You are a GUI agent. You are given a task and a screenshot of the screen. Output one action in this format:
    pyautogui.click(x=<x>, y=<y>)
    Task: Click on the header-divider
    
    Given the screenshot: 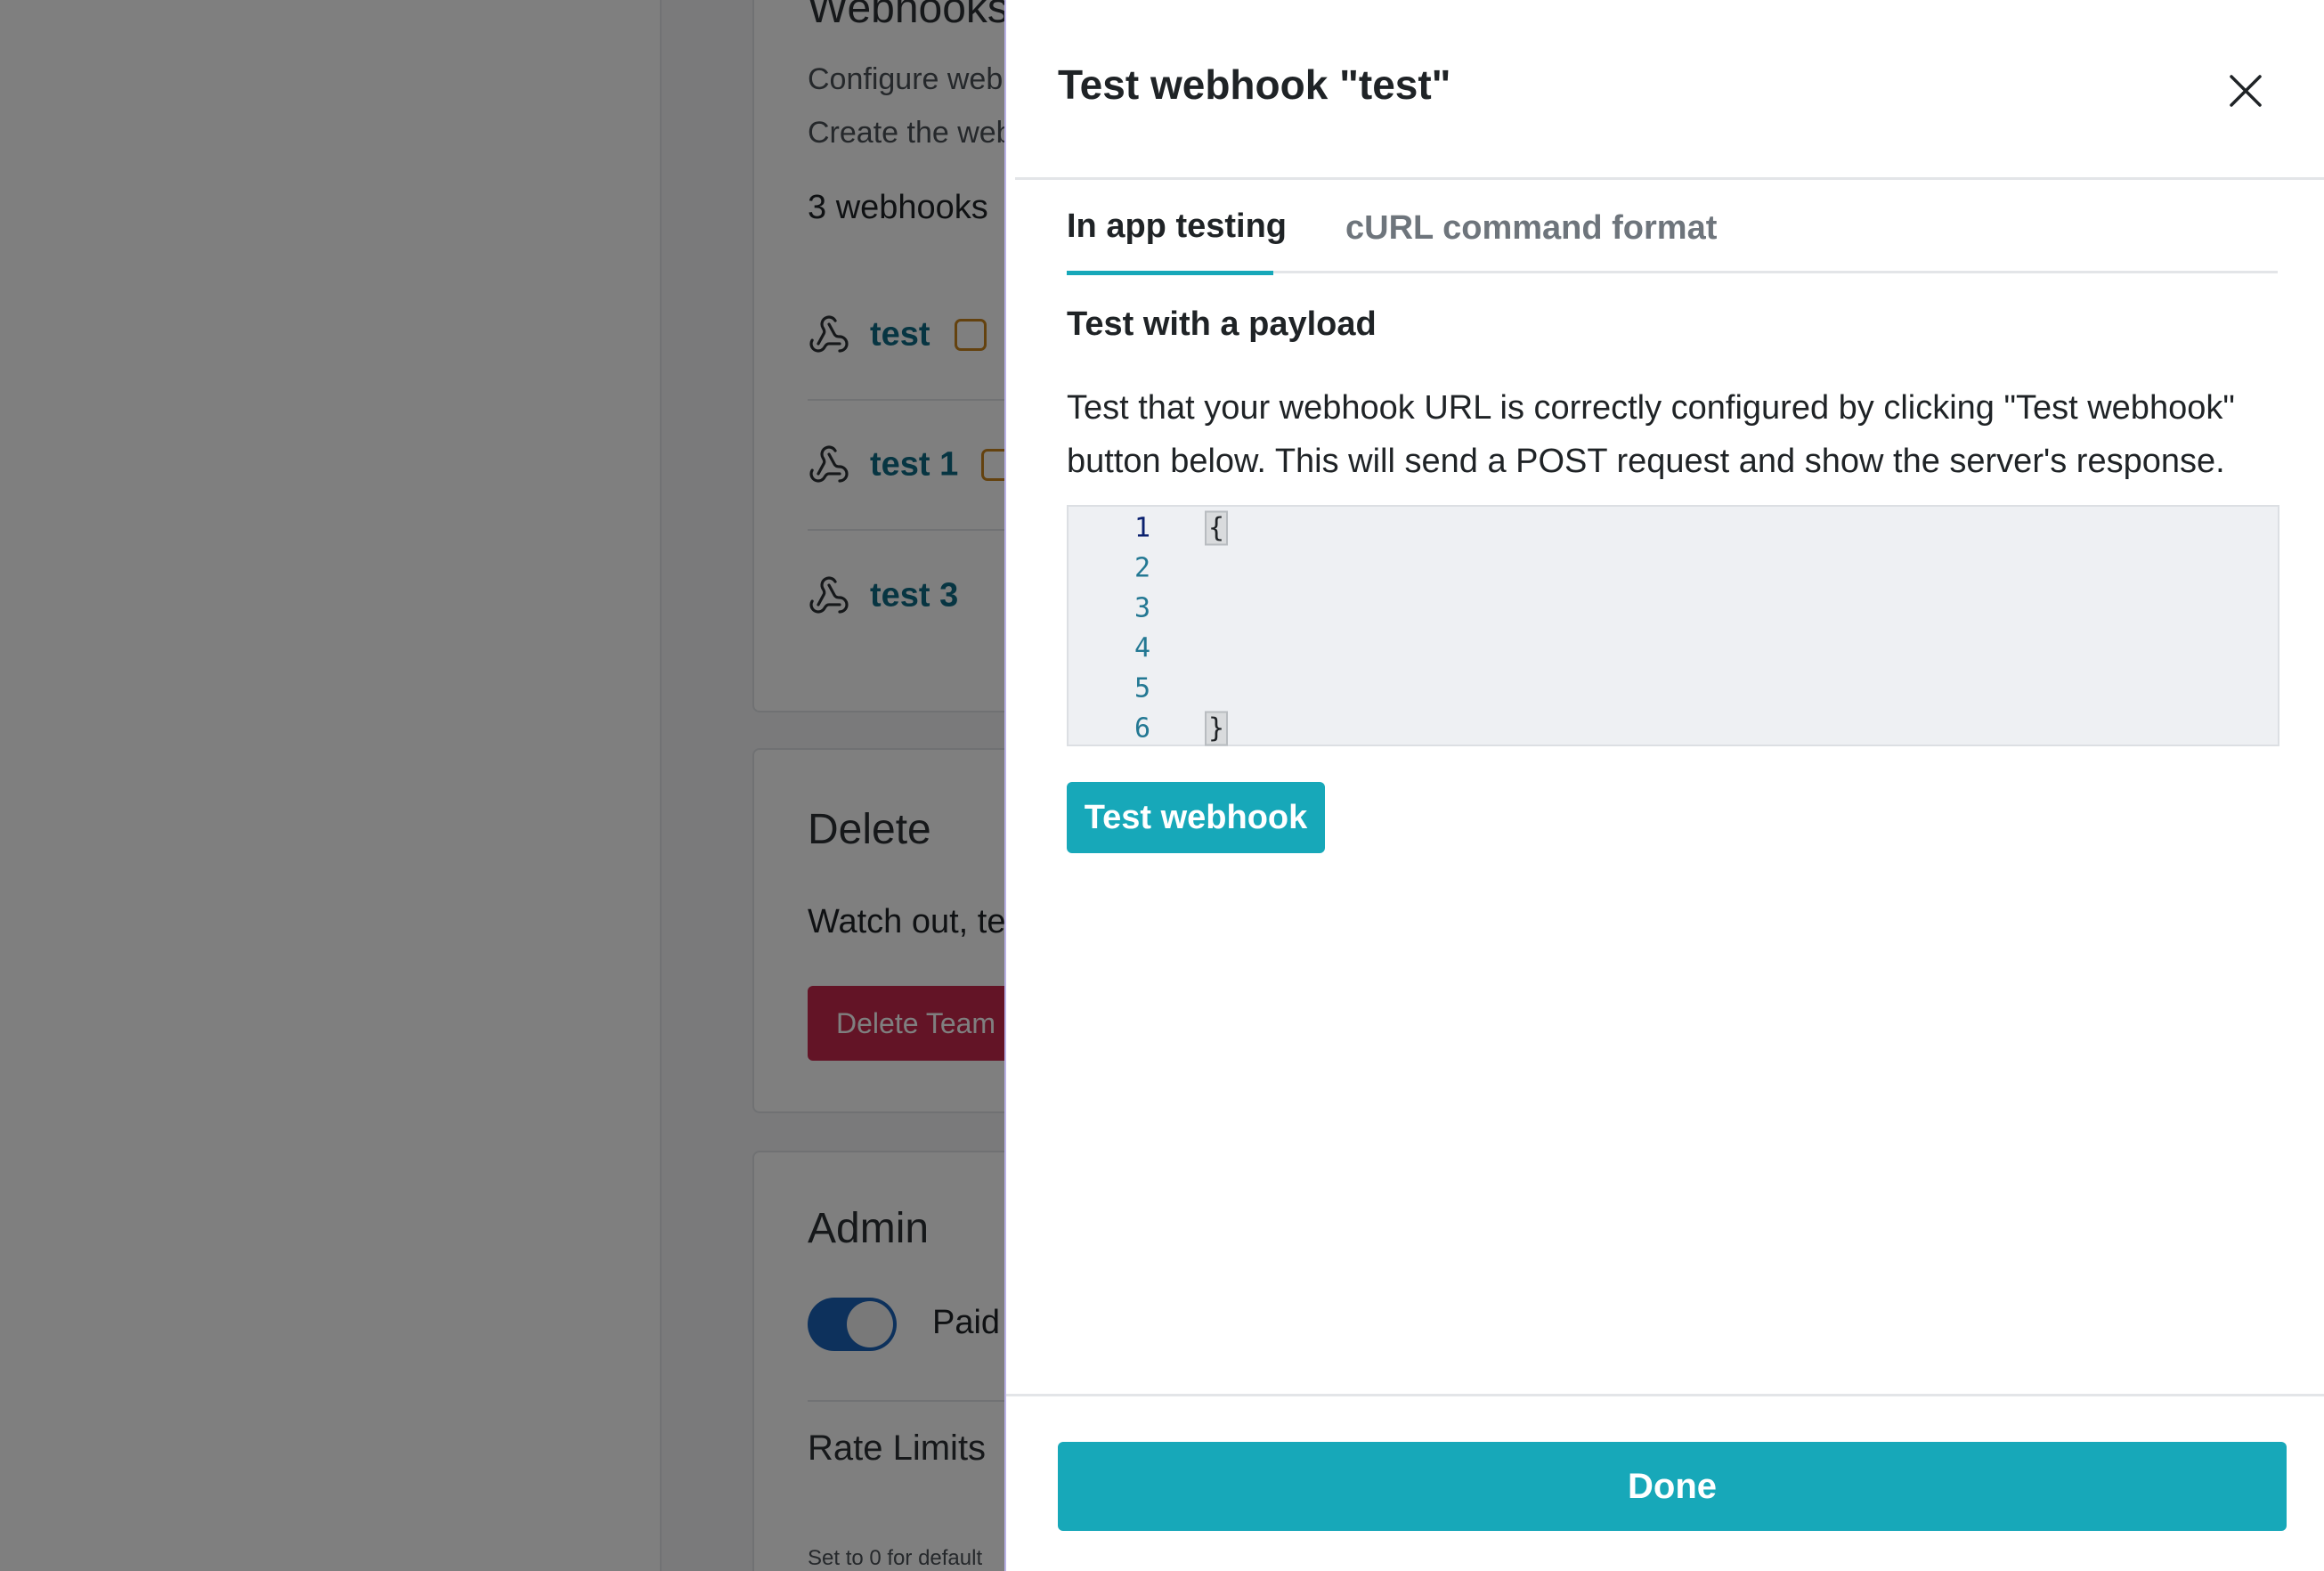 What is the action you would take?
    pyautogui.click(x=1670, y=178)
    